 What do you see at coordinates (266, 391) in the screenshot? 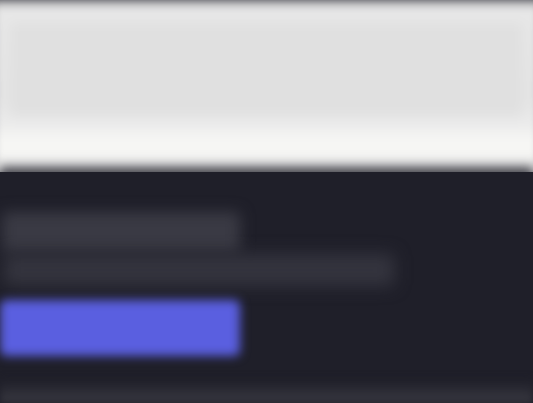
I see `bottom-edge` at bounding box center [266, 391].